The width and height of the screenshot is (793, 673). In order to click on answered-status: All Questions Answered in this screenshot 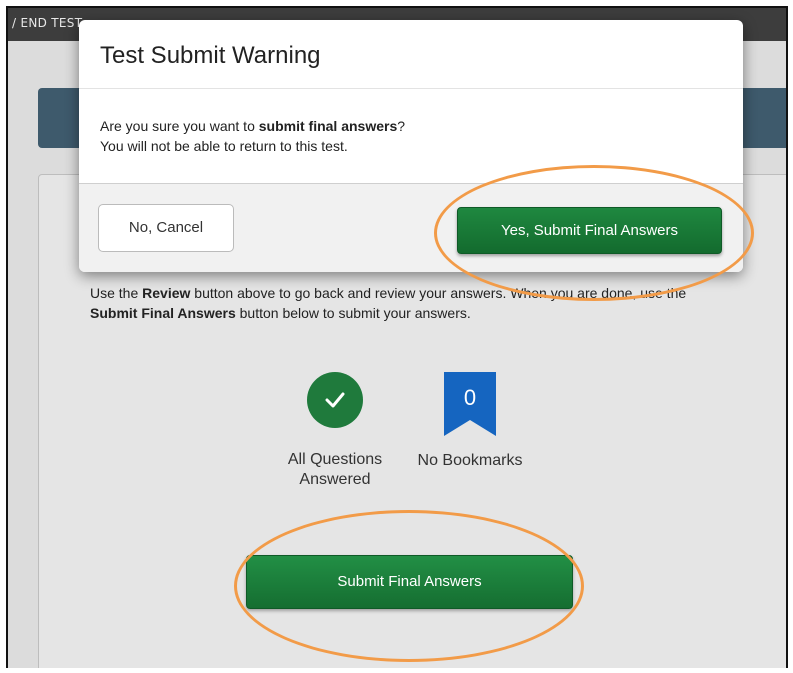, I will do `click(335, 431)`.